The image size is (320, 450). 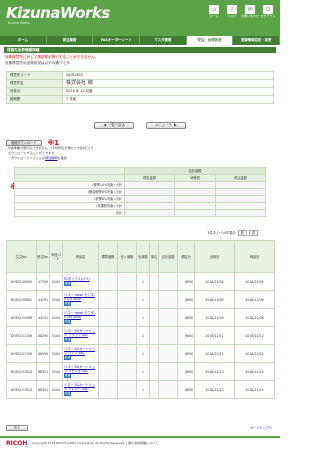 What do you see at coordinates (250, 12) in the screenshot?
I see `top-nav-item-2: ✉ お問い合わせ` at bounding box center [250, 12].